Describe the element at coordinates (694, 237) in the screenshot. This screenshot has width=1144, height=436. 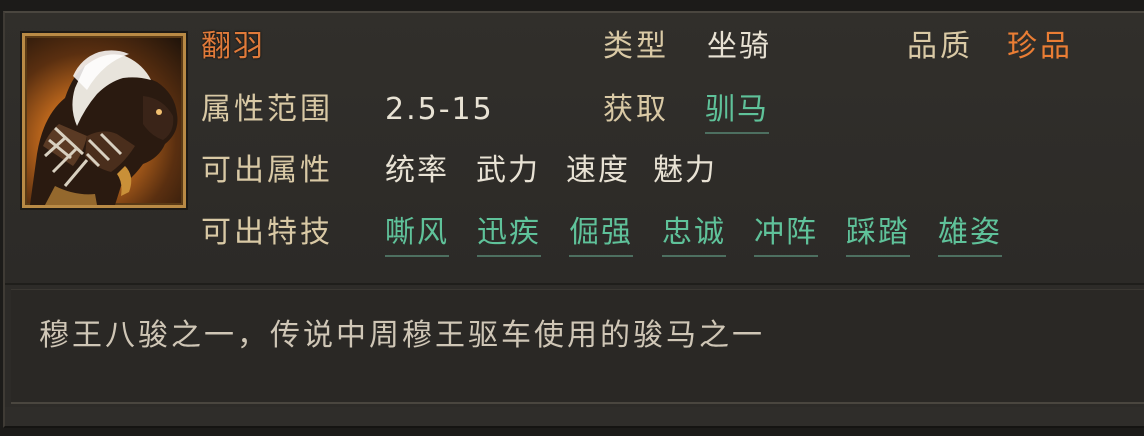
I see `skill-link: 忠诚` at that location.